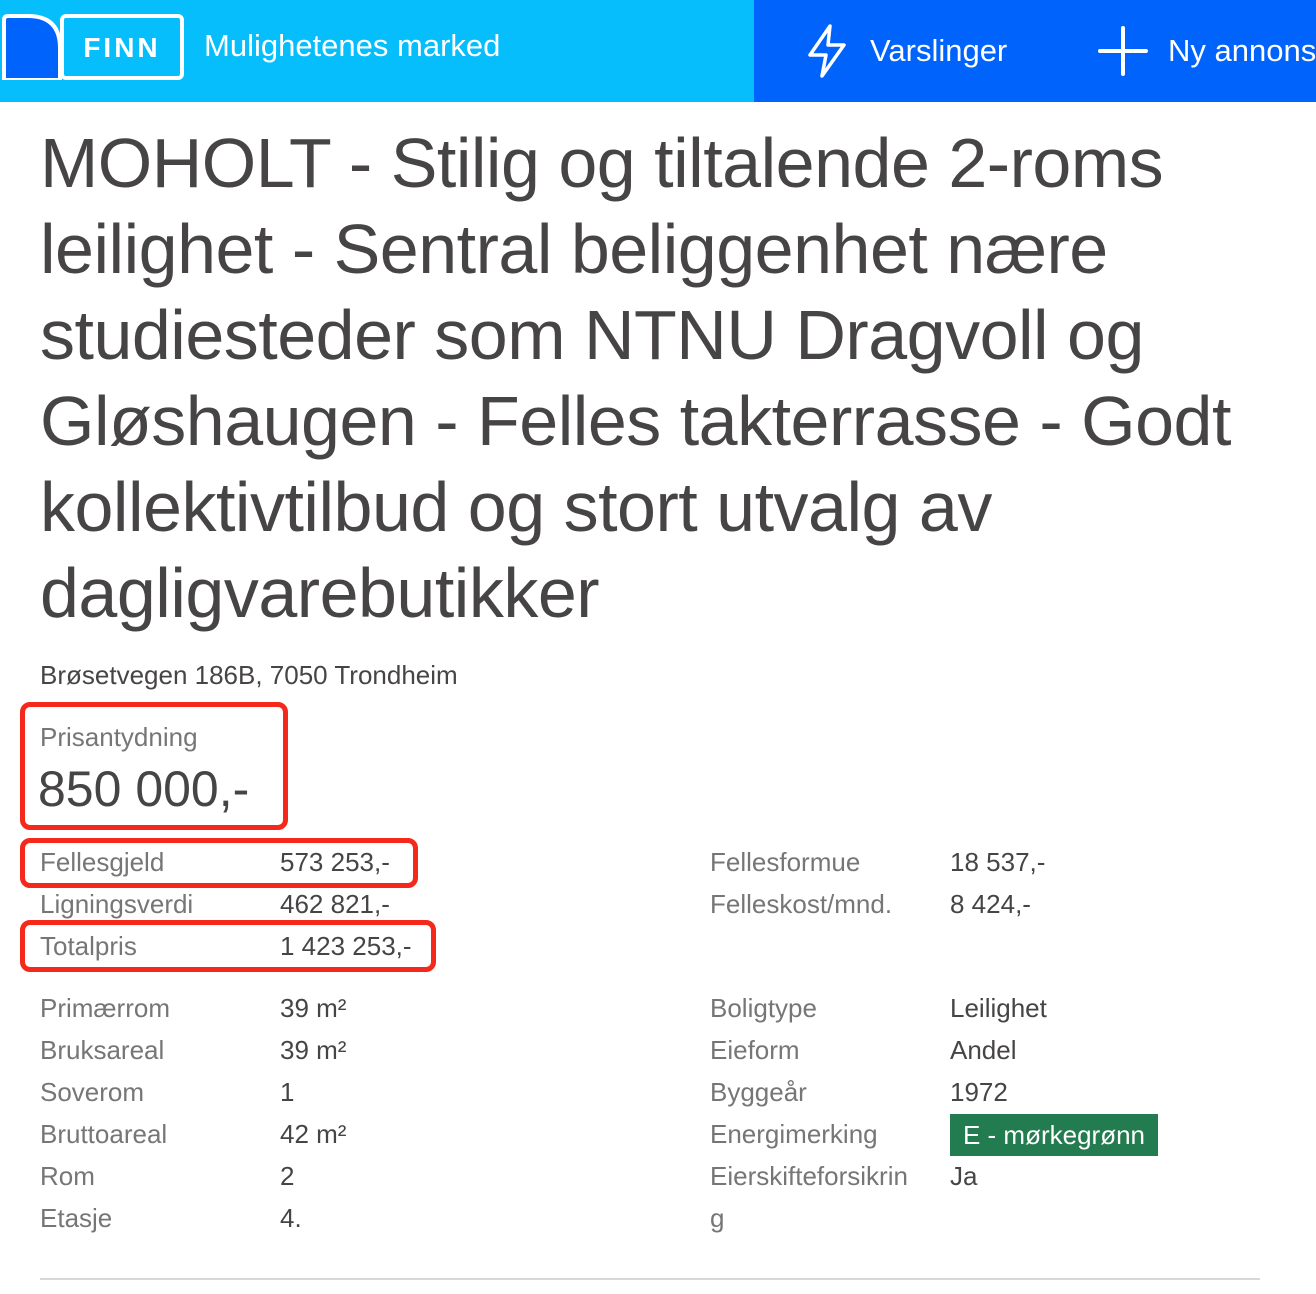 This screenshot has height=1294, width=1316. I want to click on cost-value: 8 424,-, so click(990, 904).